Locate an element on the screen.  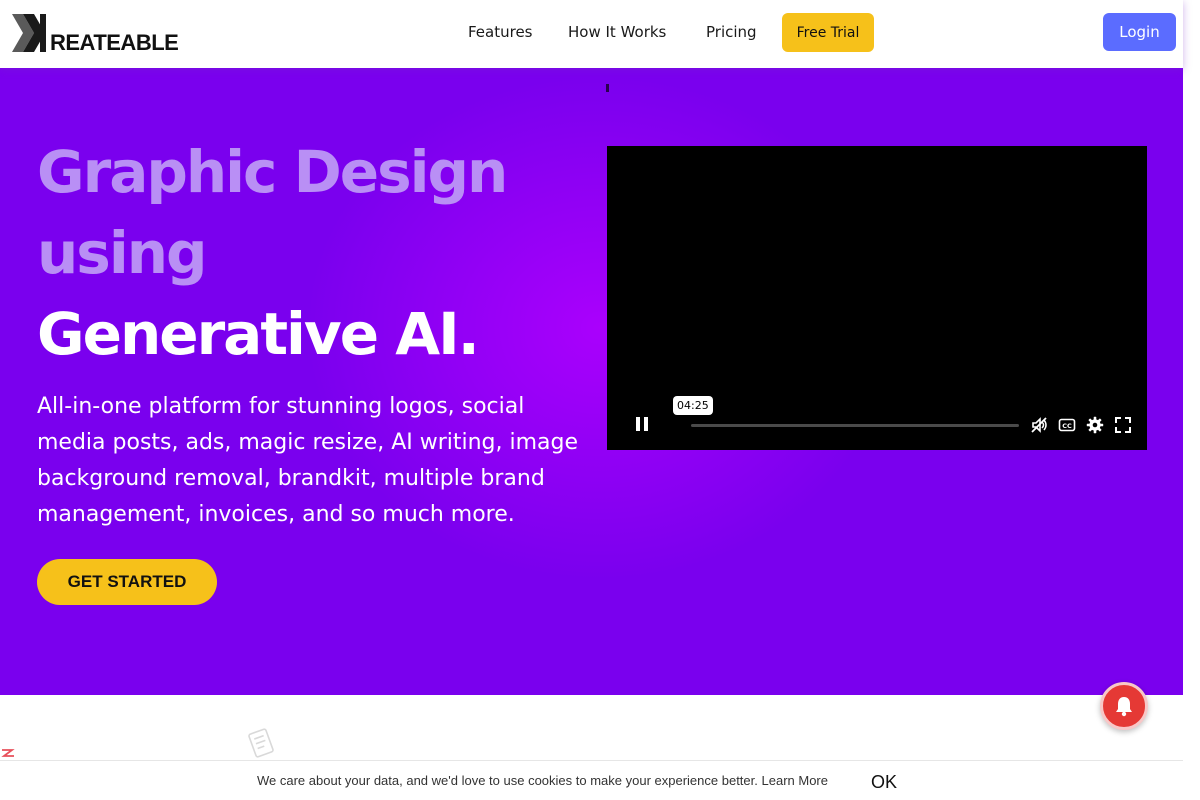
login-button: Login is located at coordinates (1139, 32).